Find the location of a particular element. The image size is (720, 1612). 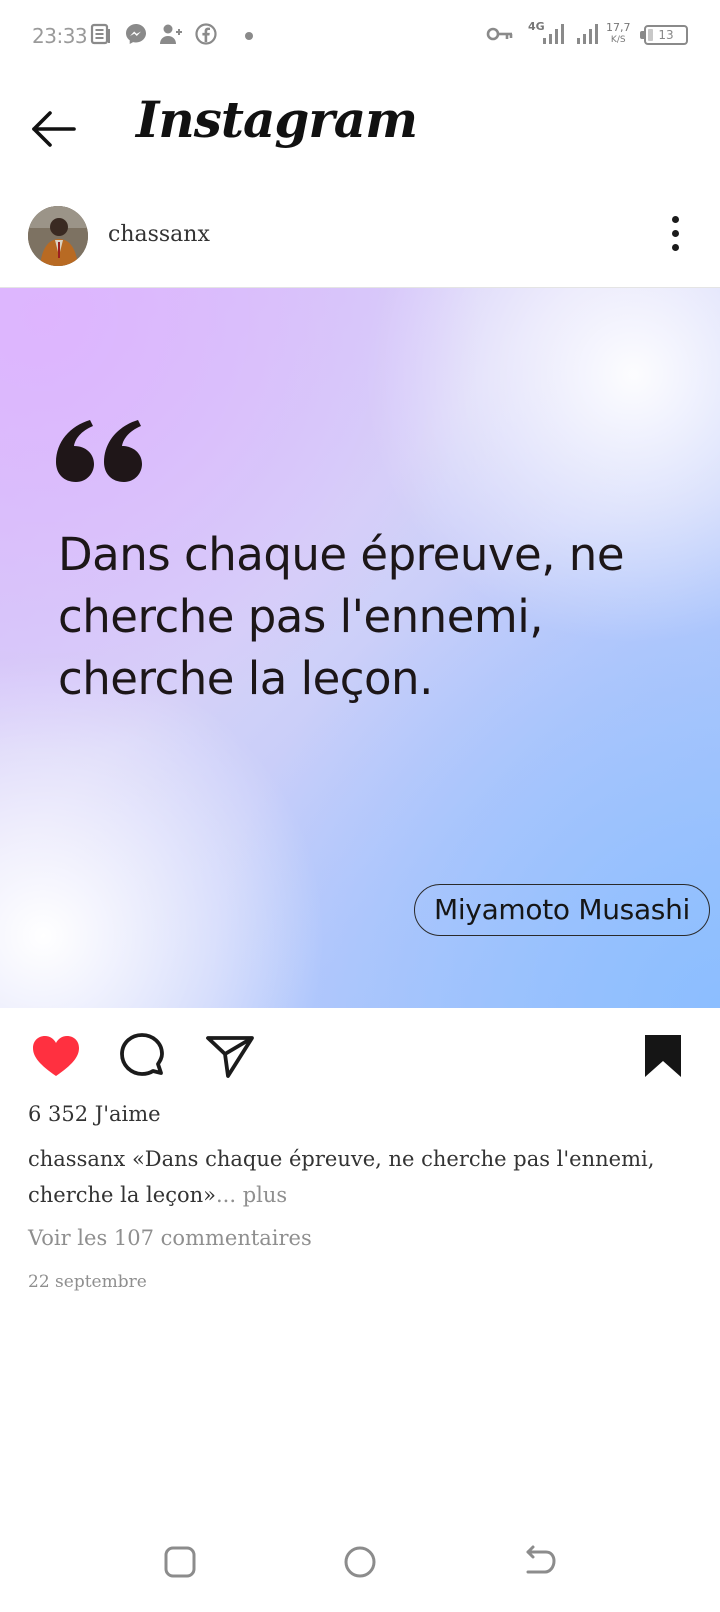

quote-author: Miyamoto Musashi is located at coordinates (562, 910).